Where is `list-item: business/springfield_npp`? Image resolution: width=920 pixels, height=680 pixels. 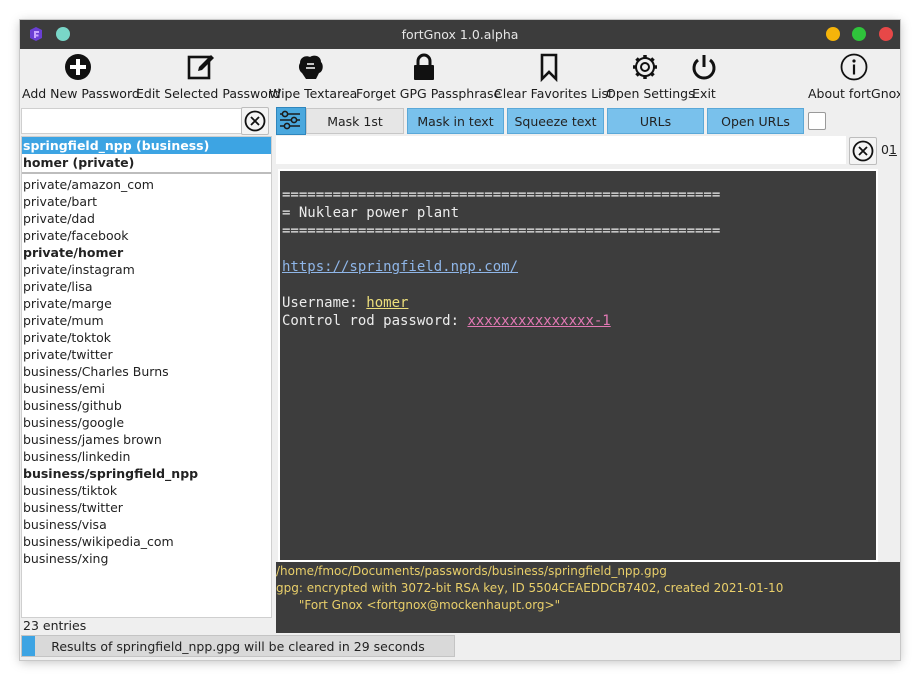
list-item: business/springfield_npp is located at coordinates (146, 473).